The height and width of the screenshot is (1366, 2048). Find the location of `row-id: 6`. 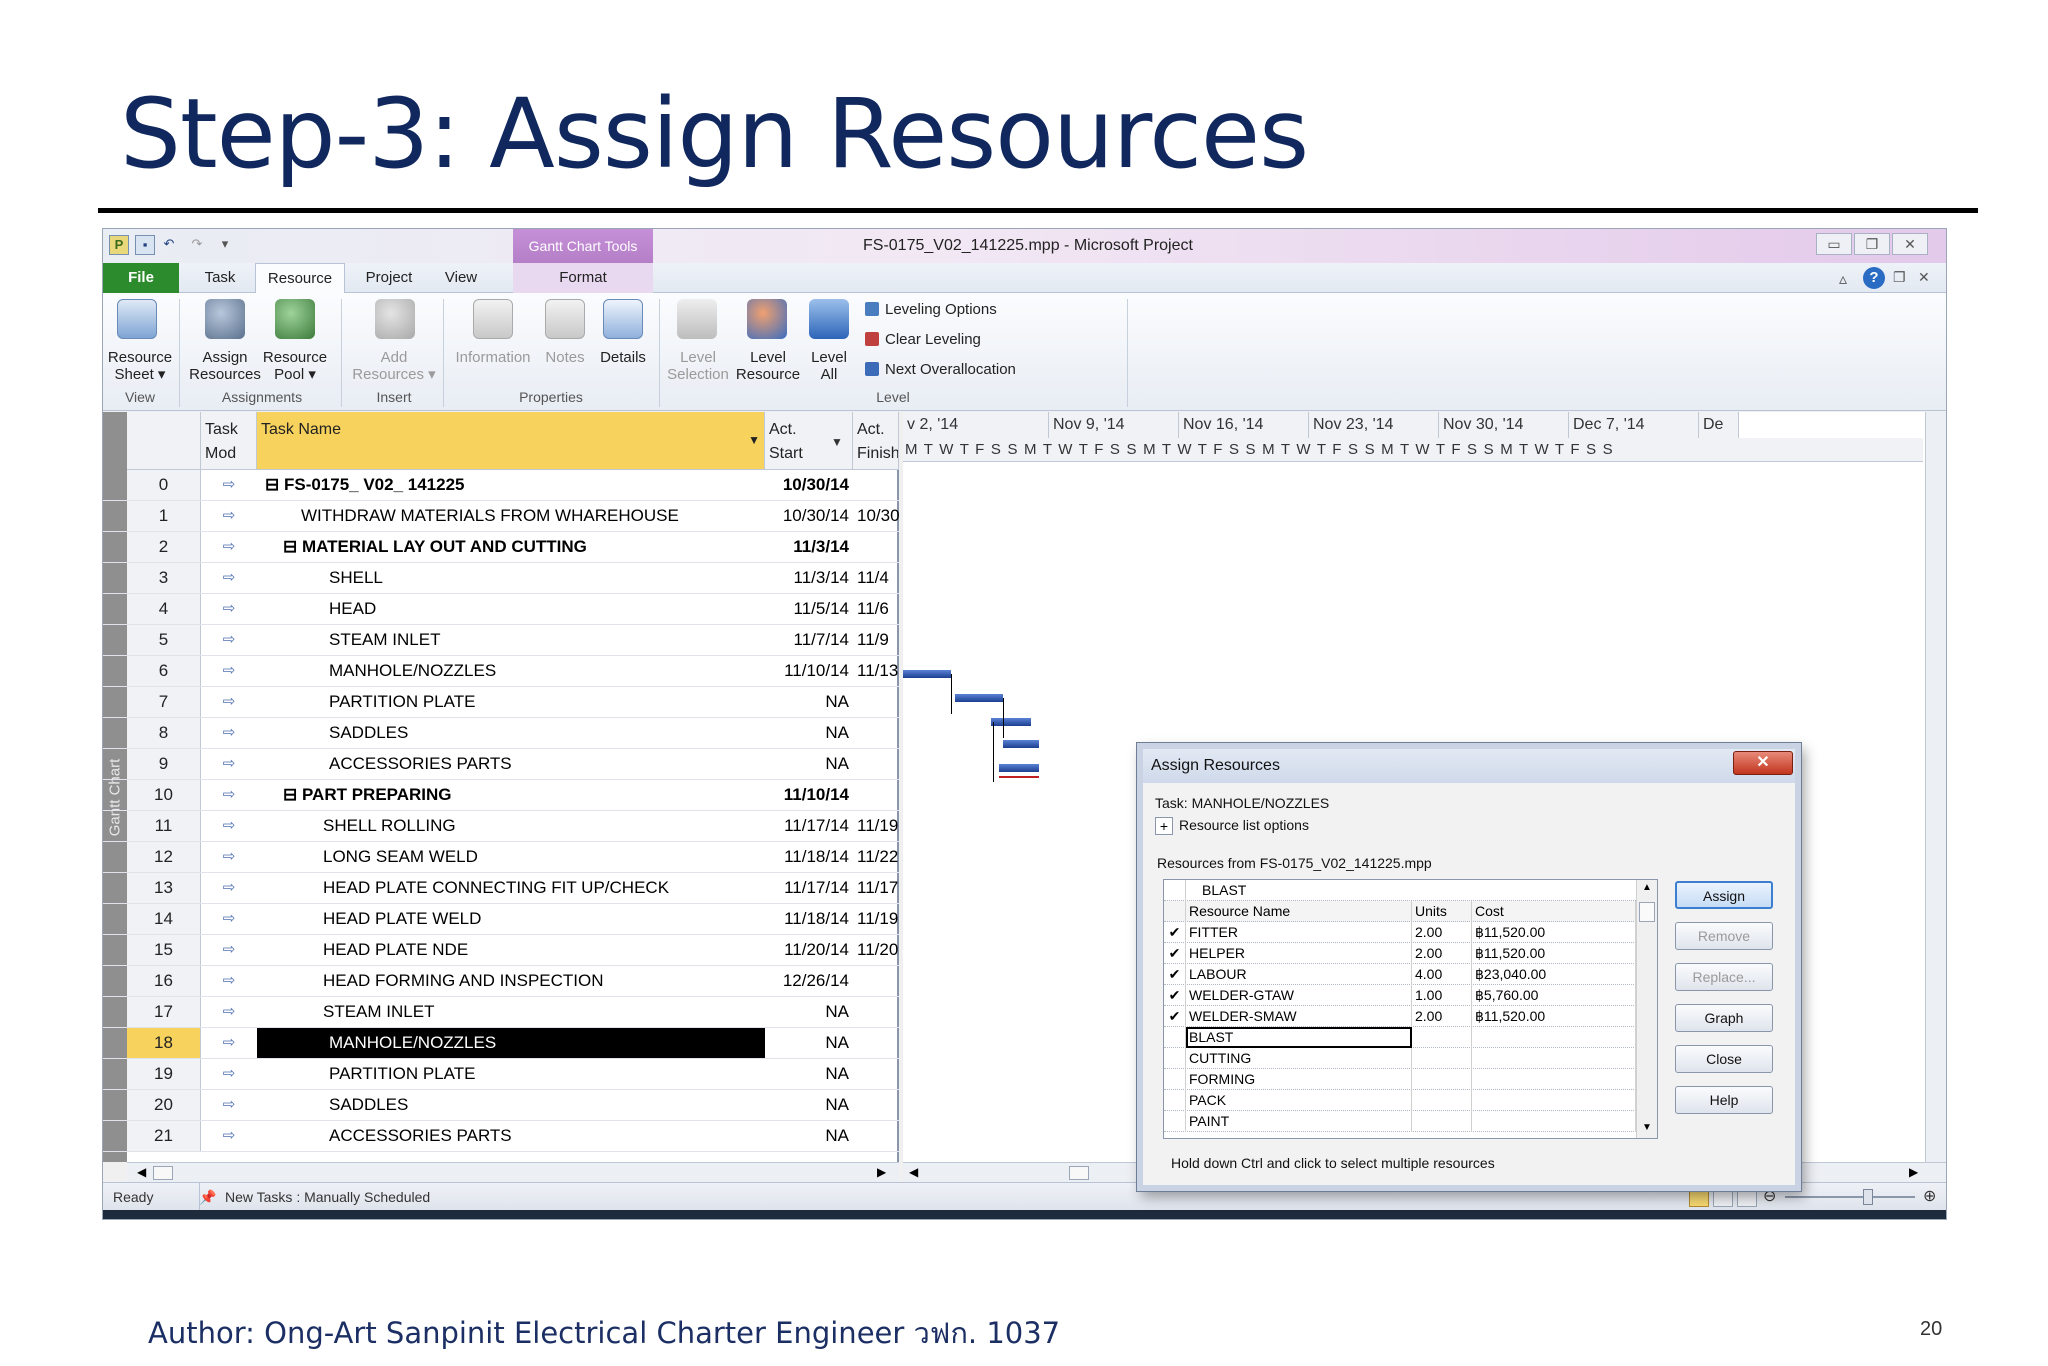

row-id: 6 is located at coordinates (164, 671).